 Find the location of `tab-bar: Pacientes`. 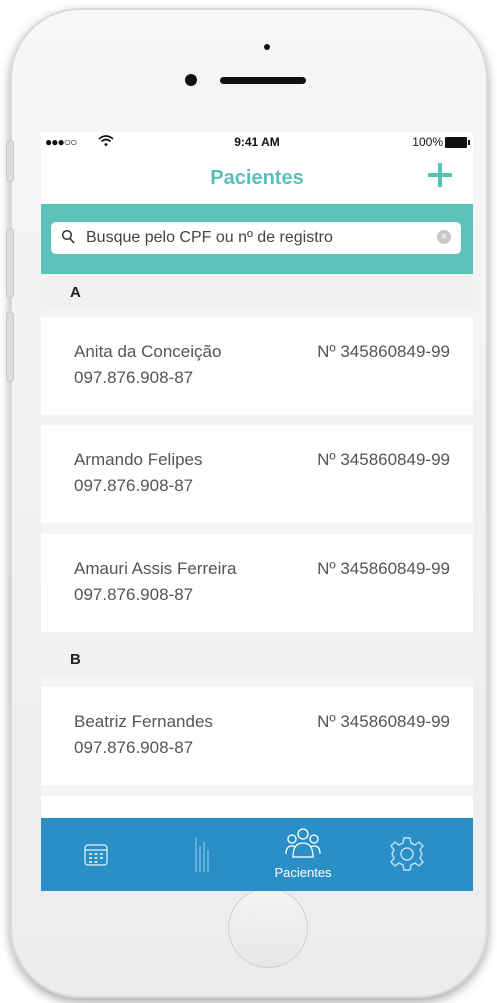

tab-bar: Pacientes is located at coordinates (257, 854).